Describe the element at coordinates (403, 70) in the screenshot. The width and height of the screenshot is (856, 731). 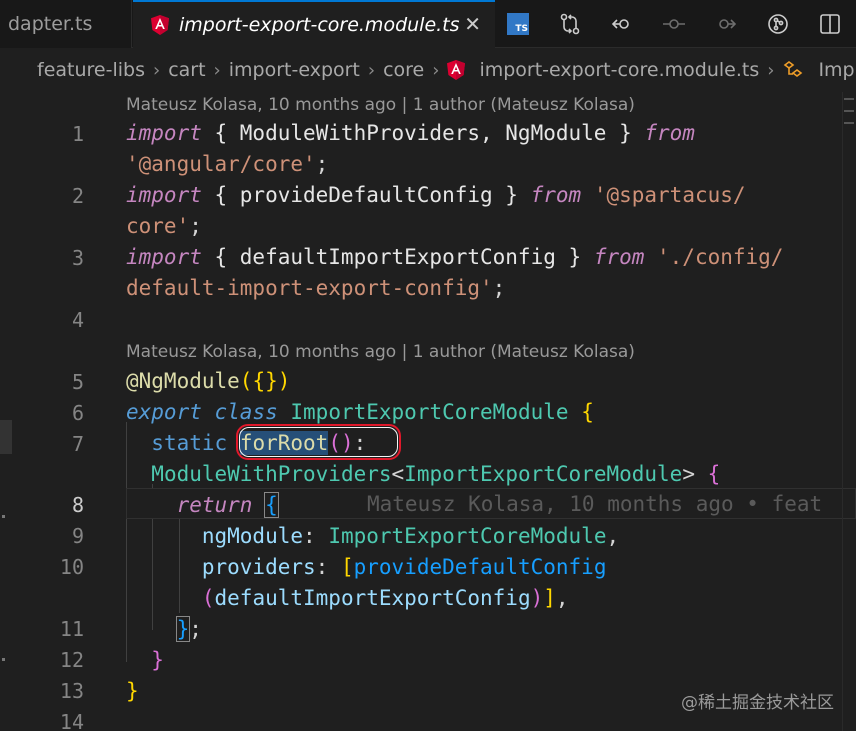
I see `breadcrumb-item-core: core` at that location.